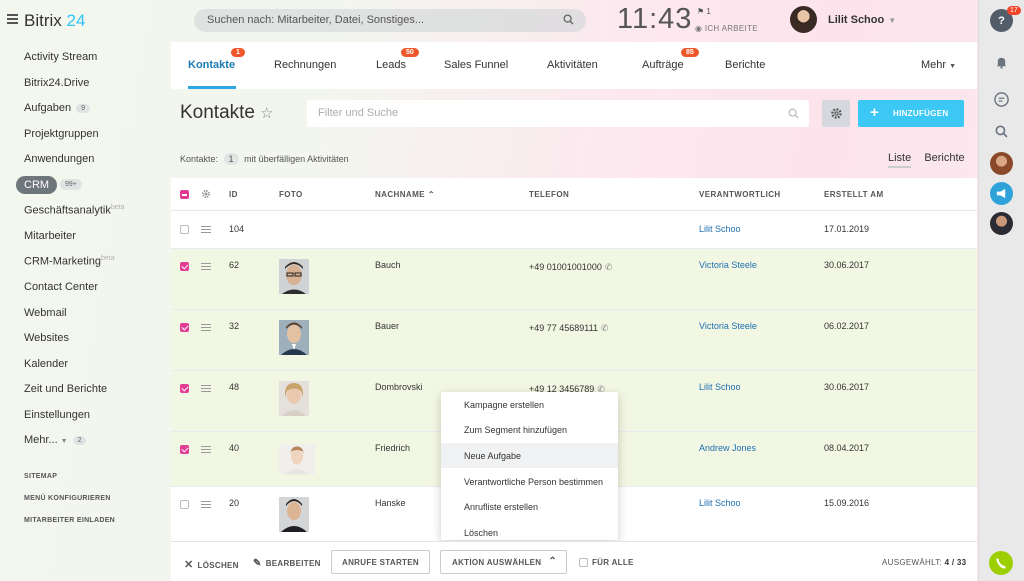 The image size is (1024, 581). I want to click on add-button: + HINZUFÜGEN, so click(911, 113).